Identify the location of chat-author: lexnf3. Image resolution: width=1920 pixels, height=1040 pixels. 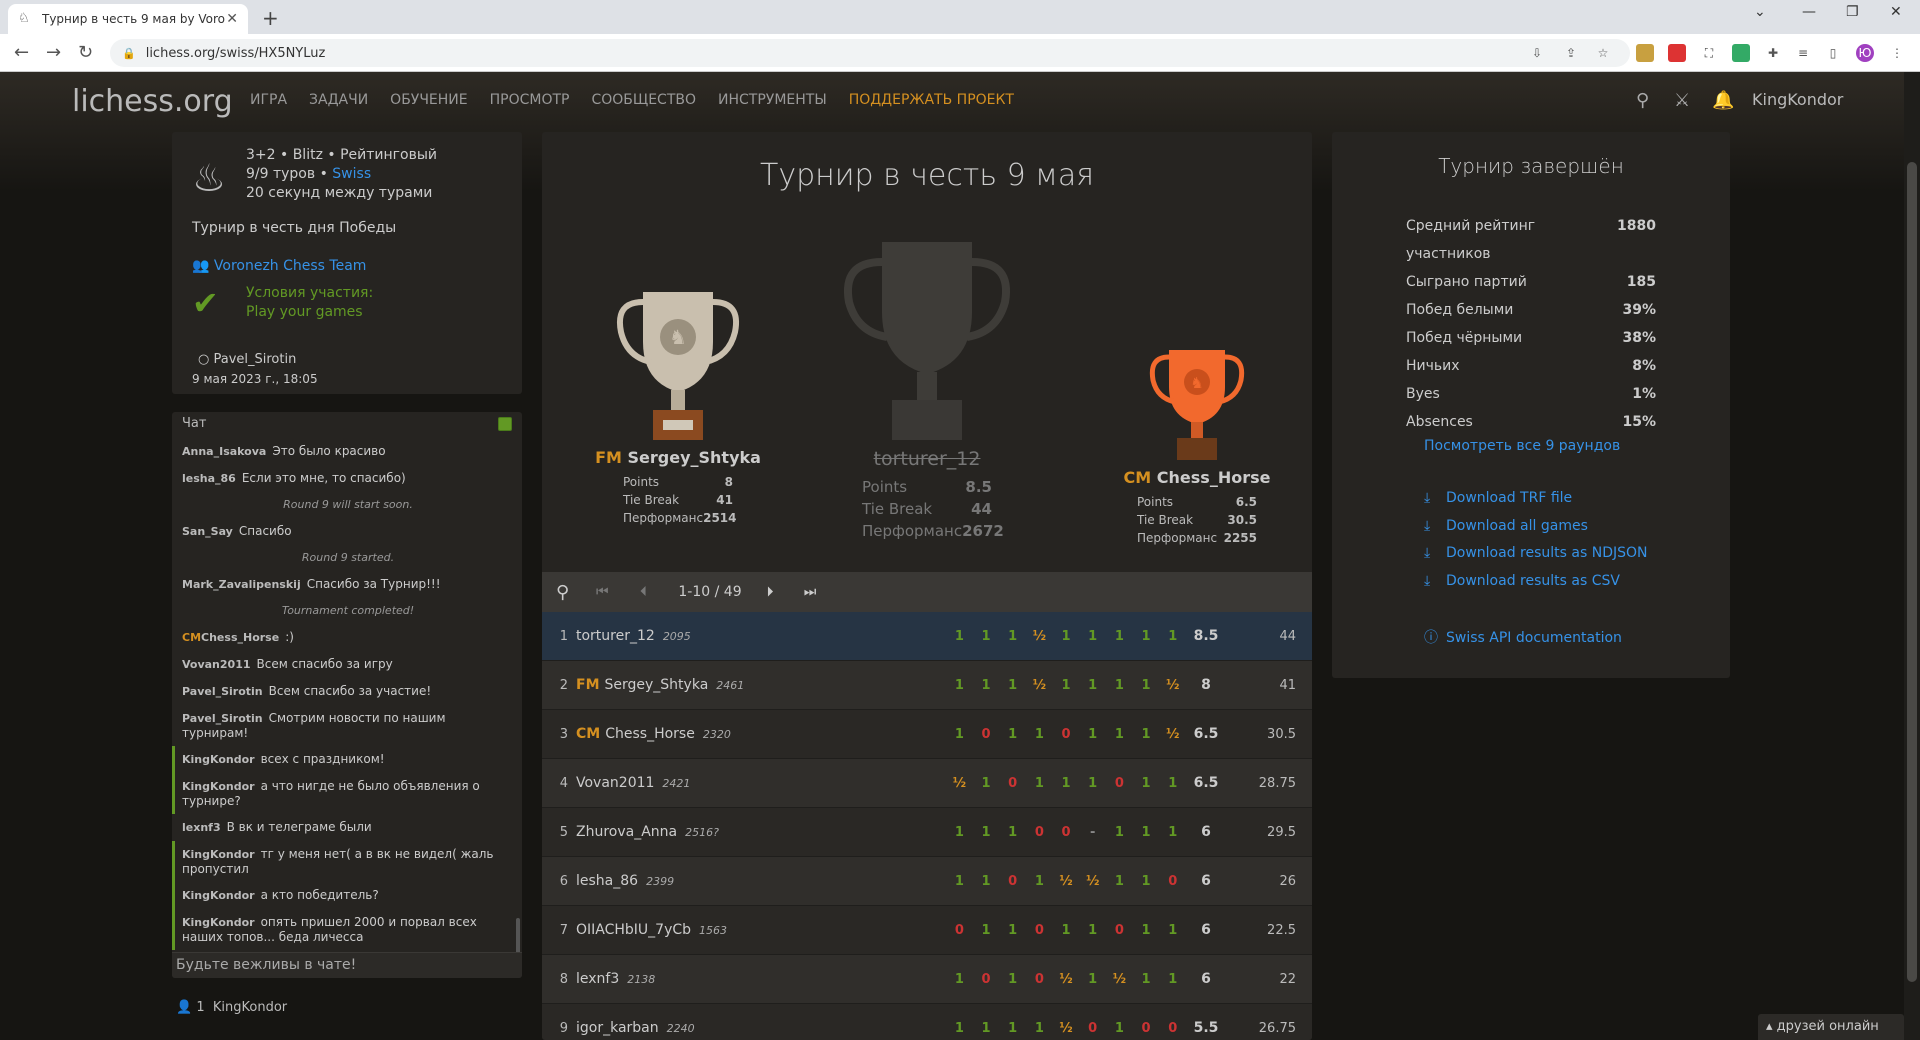
(201, 827).